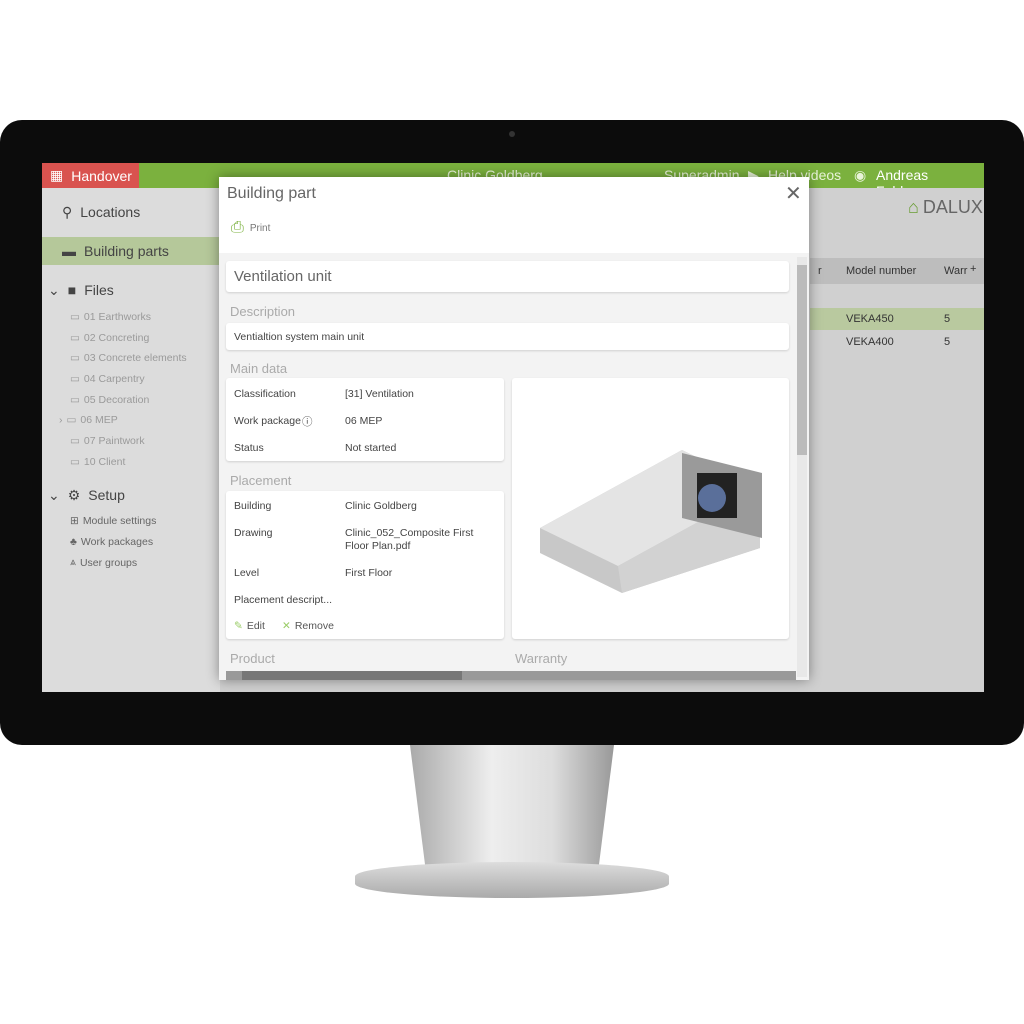 The image size is (1024, 1024). Describe the element at coordinates (379, 394) in the screenshot. I see `classification-value: [31] Ventilation` at that location.